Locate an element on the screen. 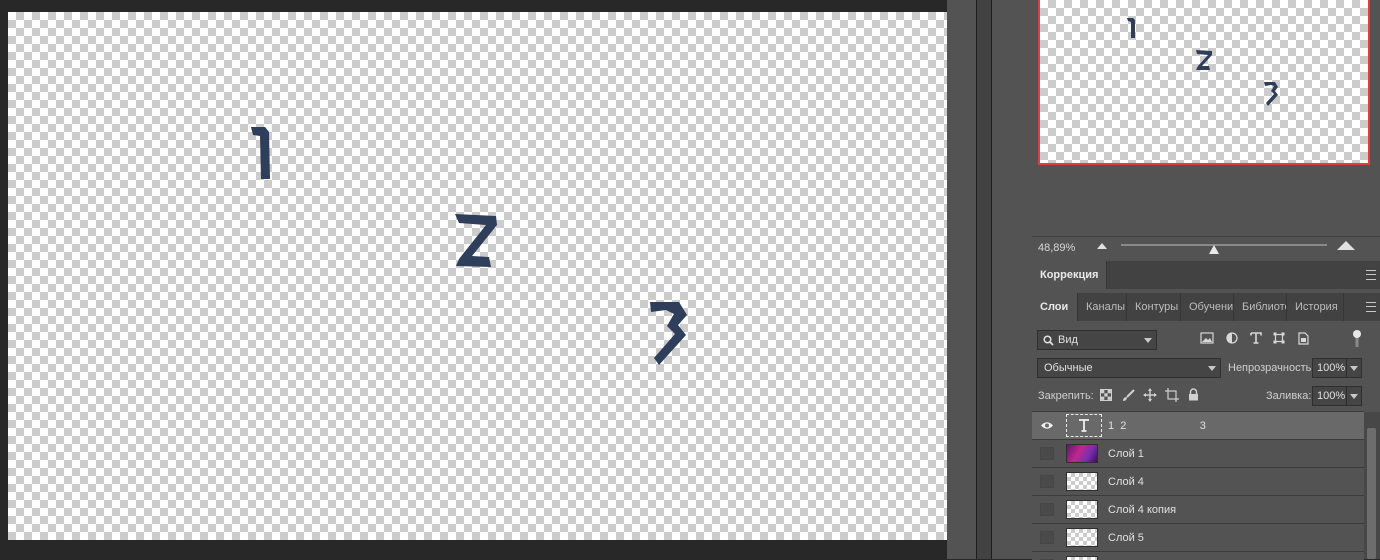 The height and width of the screenshot is (560, 1380). lock-all-icon is located at coordinates (1193, 394).